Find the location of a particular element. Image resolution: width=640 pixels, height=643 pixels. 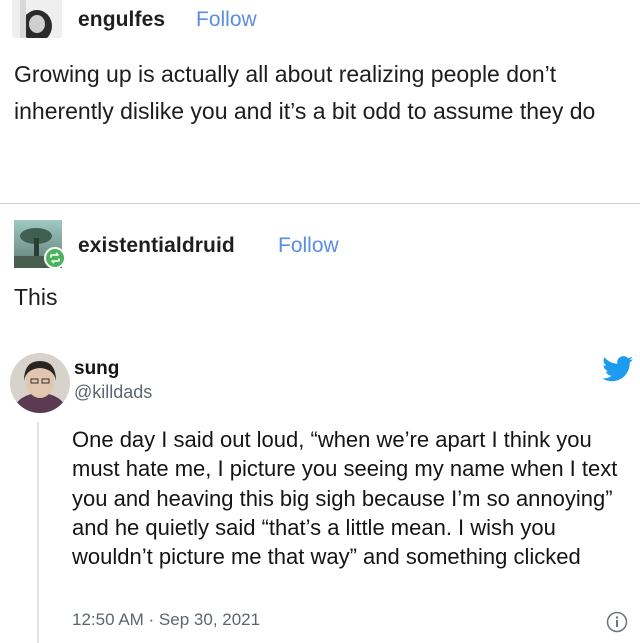

engulfes-avatar is located at coordinates (37, 19).